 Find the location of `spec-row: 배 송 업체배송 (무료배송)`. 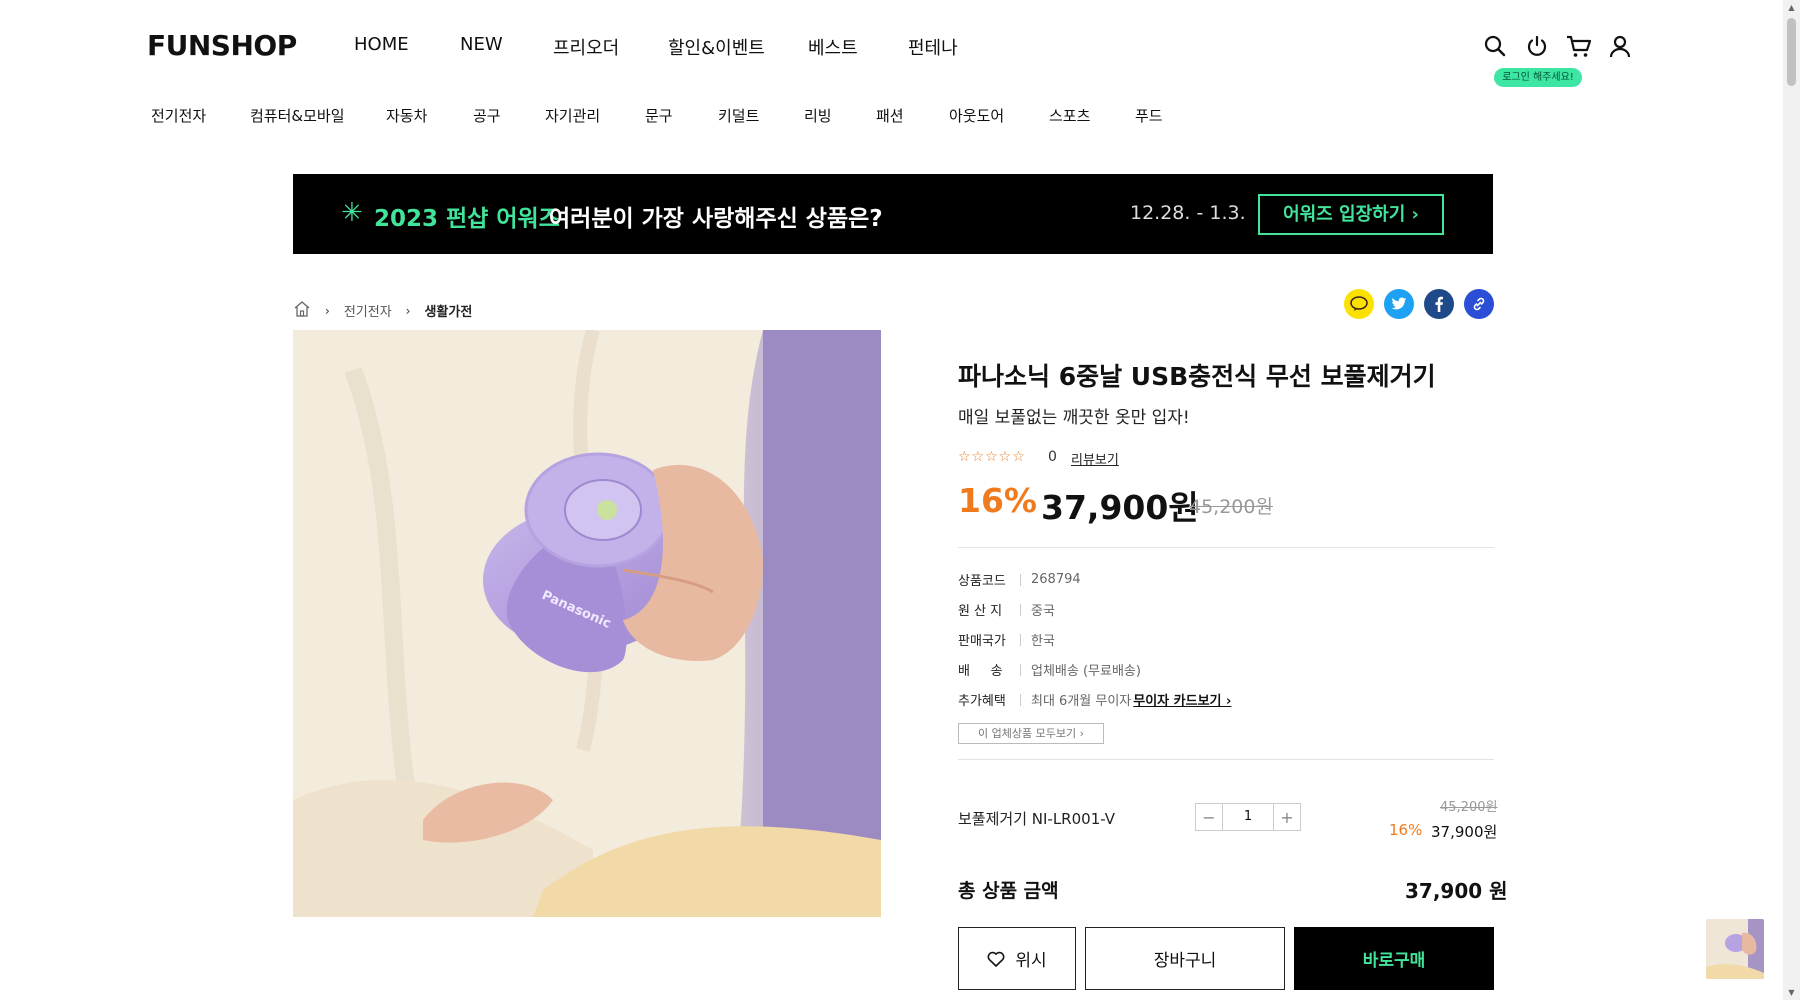

spec-row: 배 송 업체배송 (무료배송) is located at coordinates (1049, 669).